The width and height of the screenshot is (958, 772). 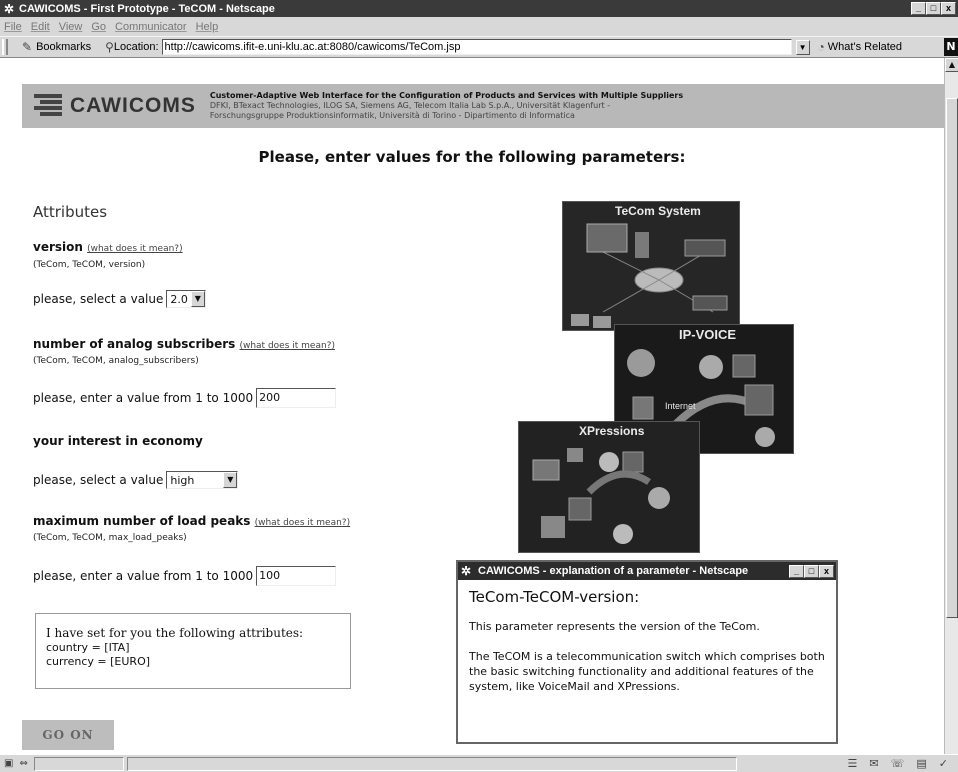 I want to click on window-controls: _ □ x, so click(x=933, y=8).